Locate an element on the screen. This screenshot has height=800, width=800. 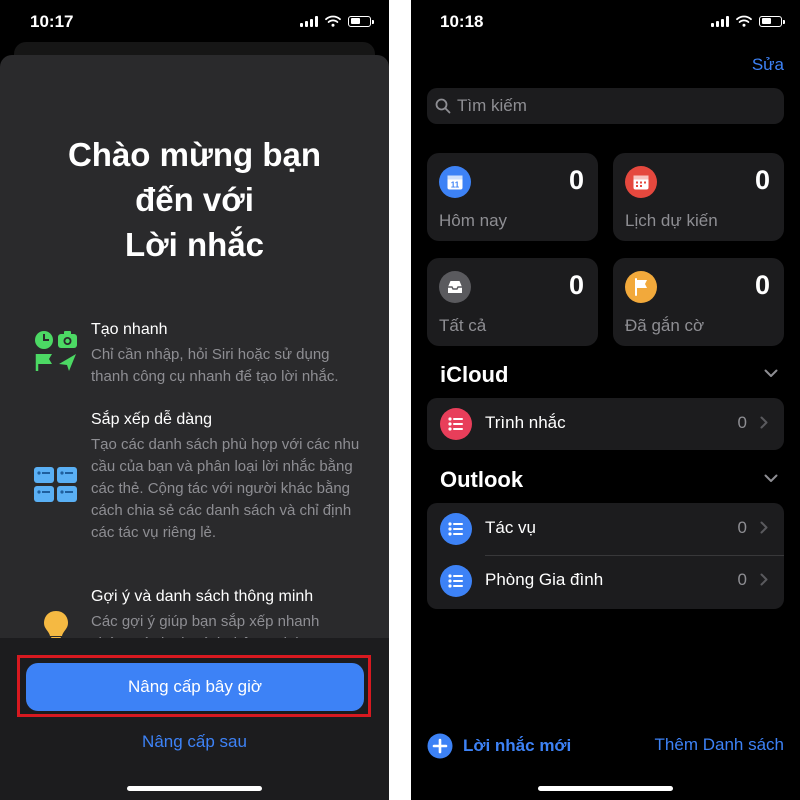
quick-create-icon is located at coordinates (56, 351).